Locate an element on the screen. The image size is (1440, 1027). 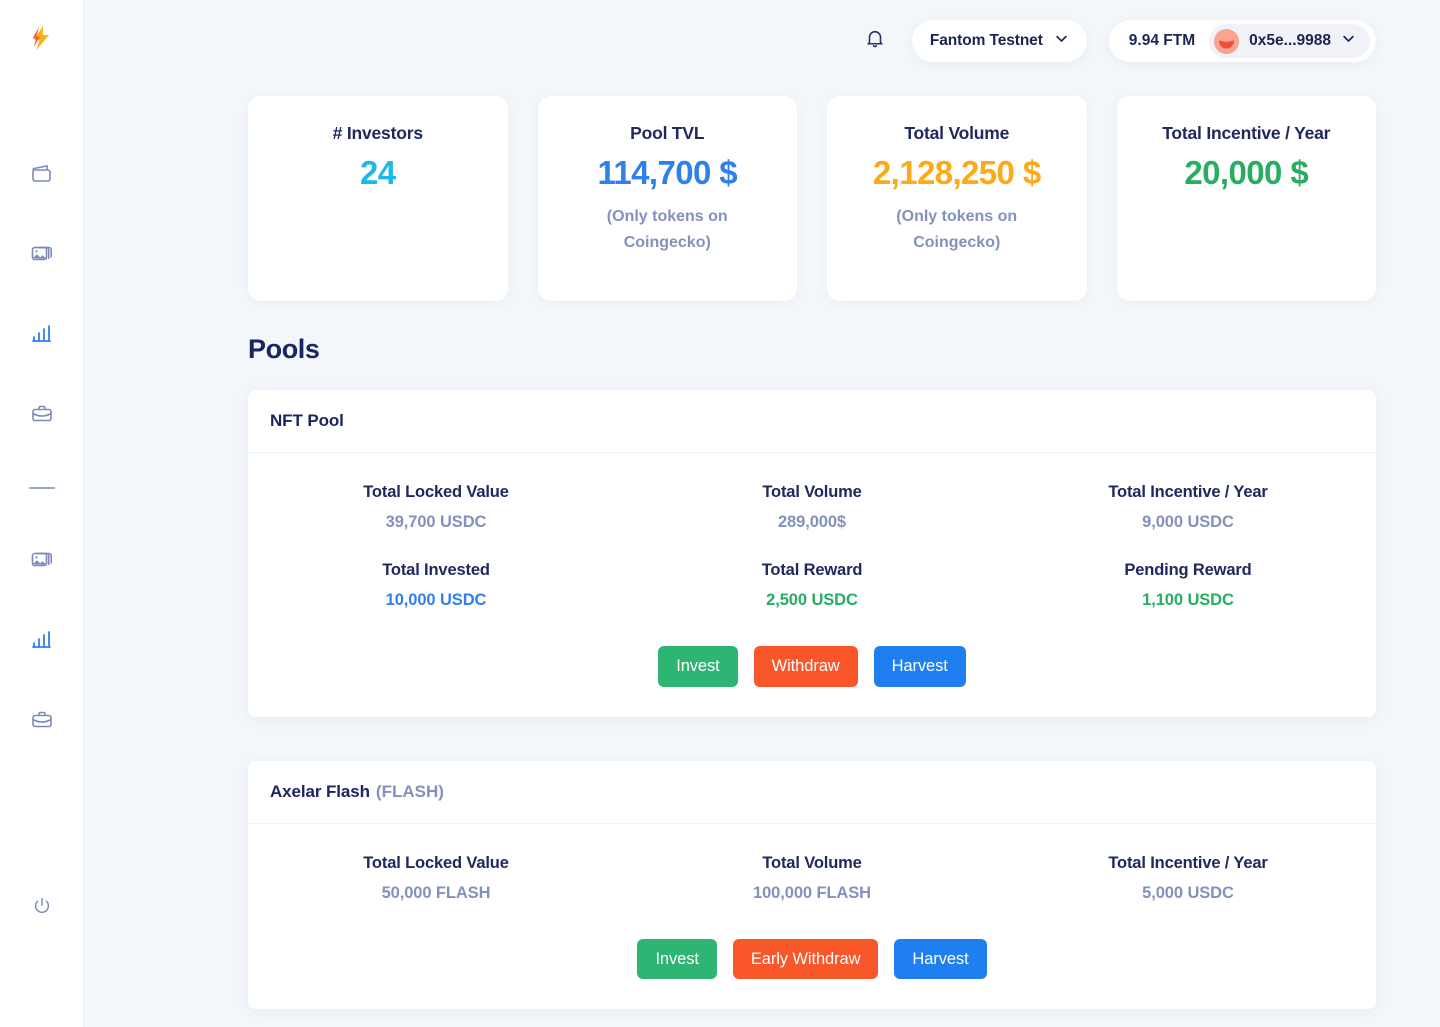
sidebar is located at coordinates (42, 513).